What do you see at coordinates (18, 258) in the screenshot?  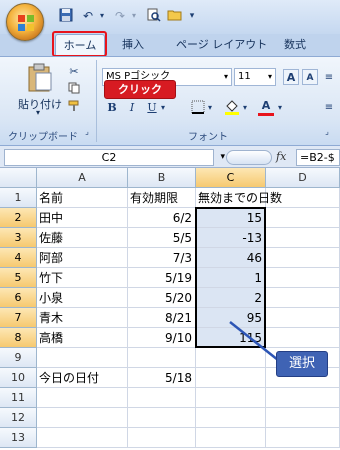 I see `row-header: 4` at bounding box center [18, 258].